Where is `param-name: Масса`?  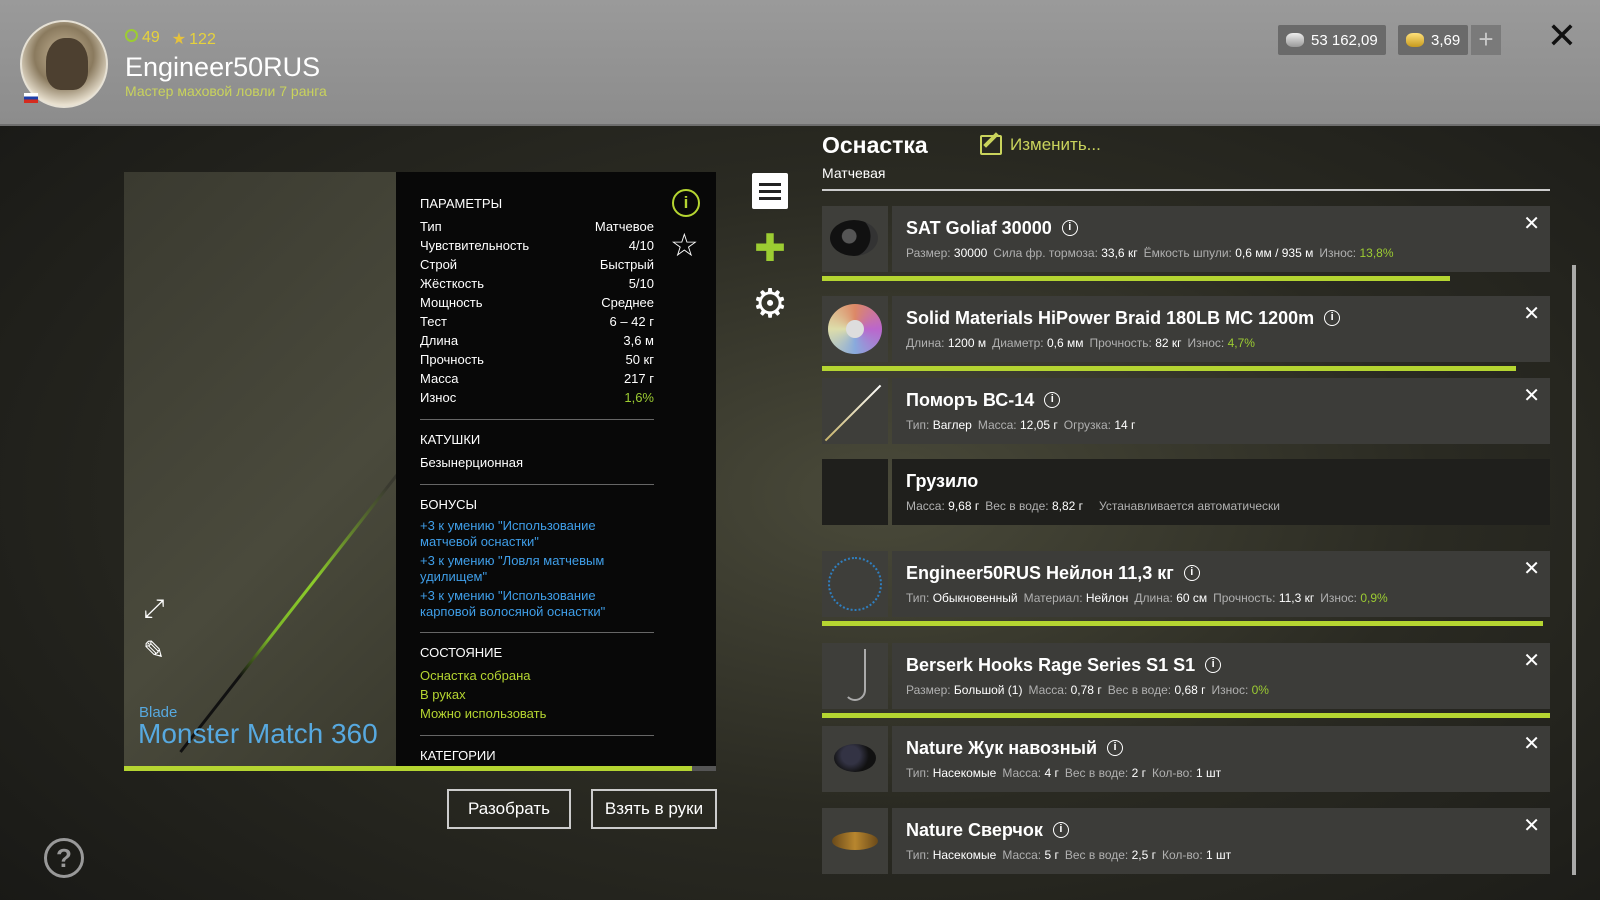 param-name: Масса is located at coordinates (439, 378).